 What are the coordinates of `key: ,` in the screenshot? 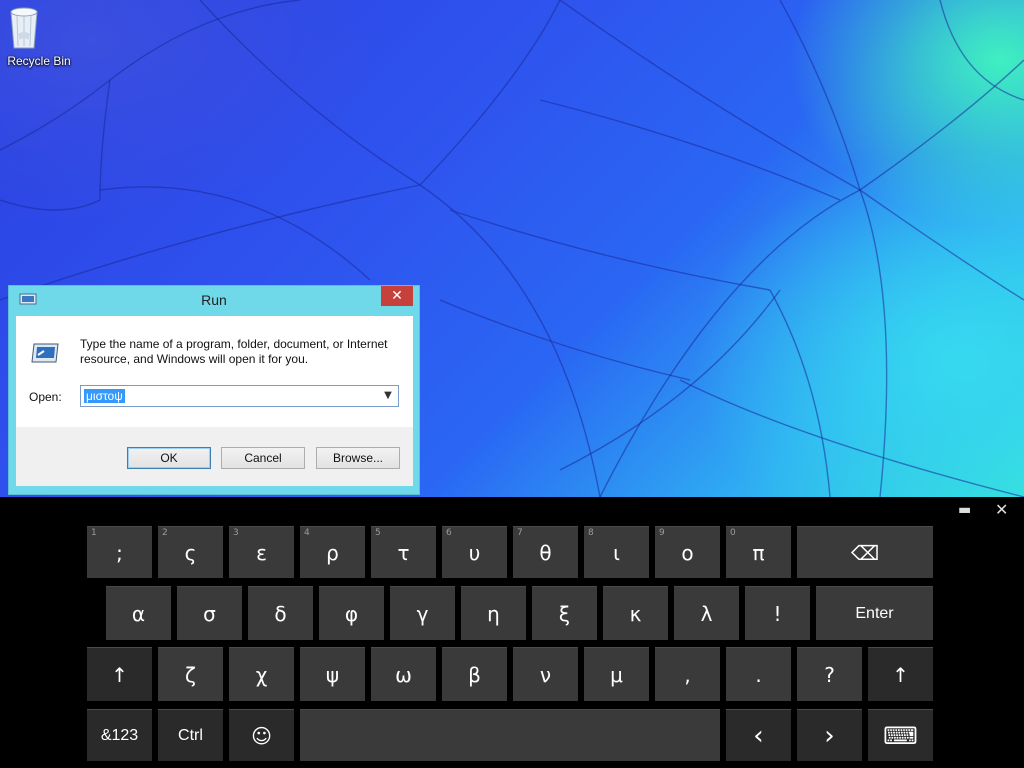 It's located at (687, 674).